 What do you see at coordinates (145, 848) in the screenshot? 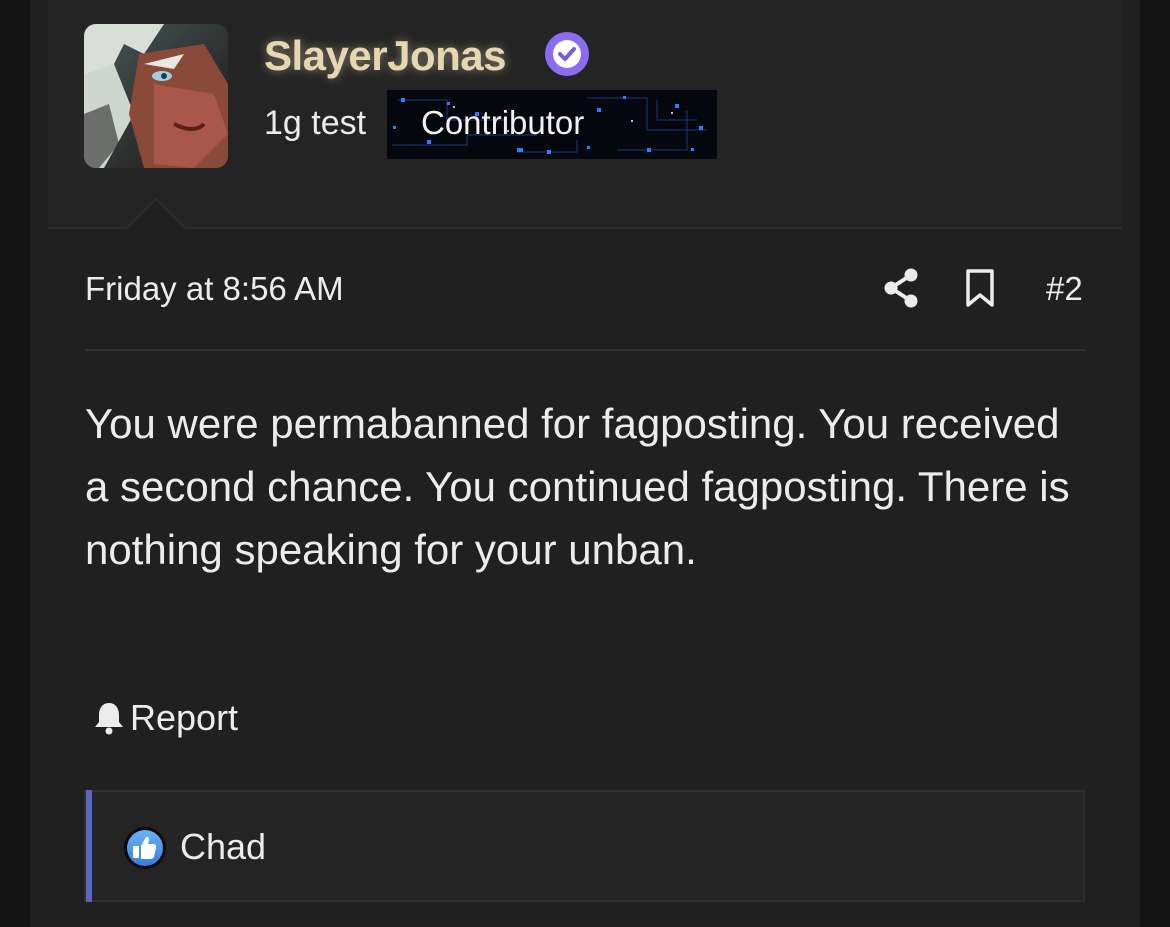
I see `like-icon` at bounding box center [145, 848].